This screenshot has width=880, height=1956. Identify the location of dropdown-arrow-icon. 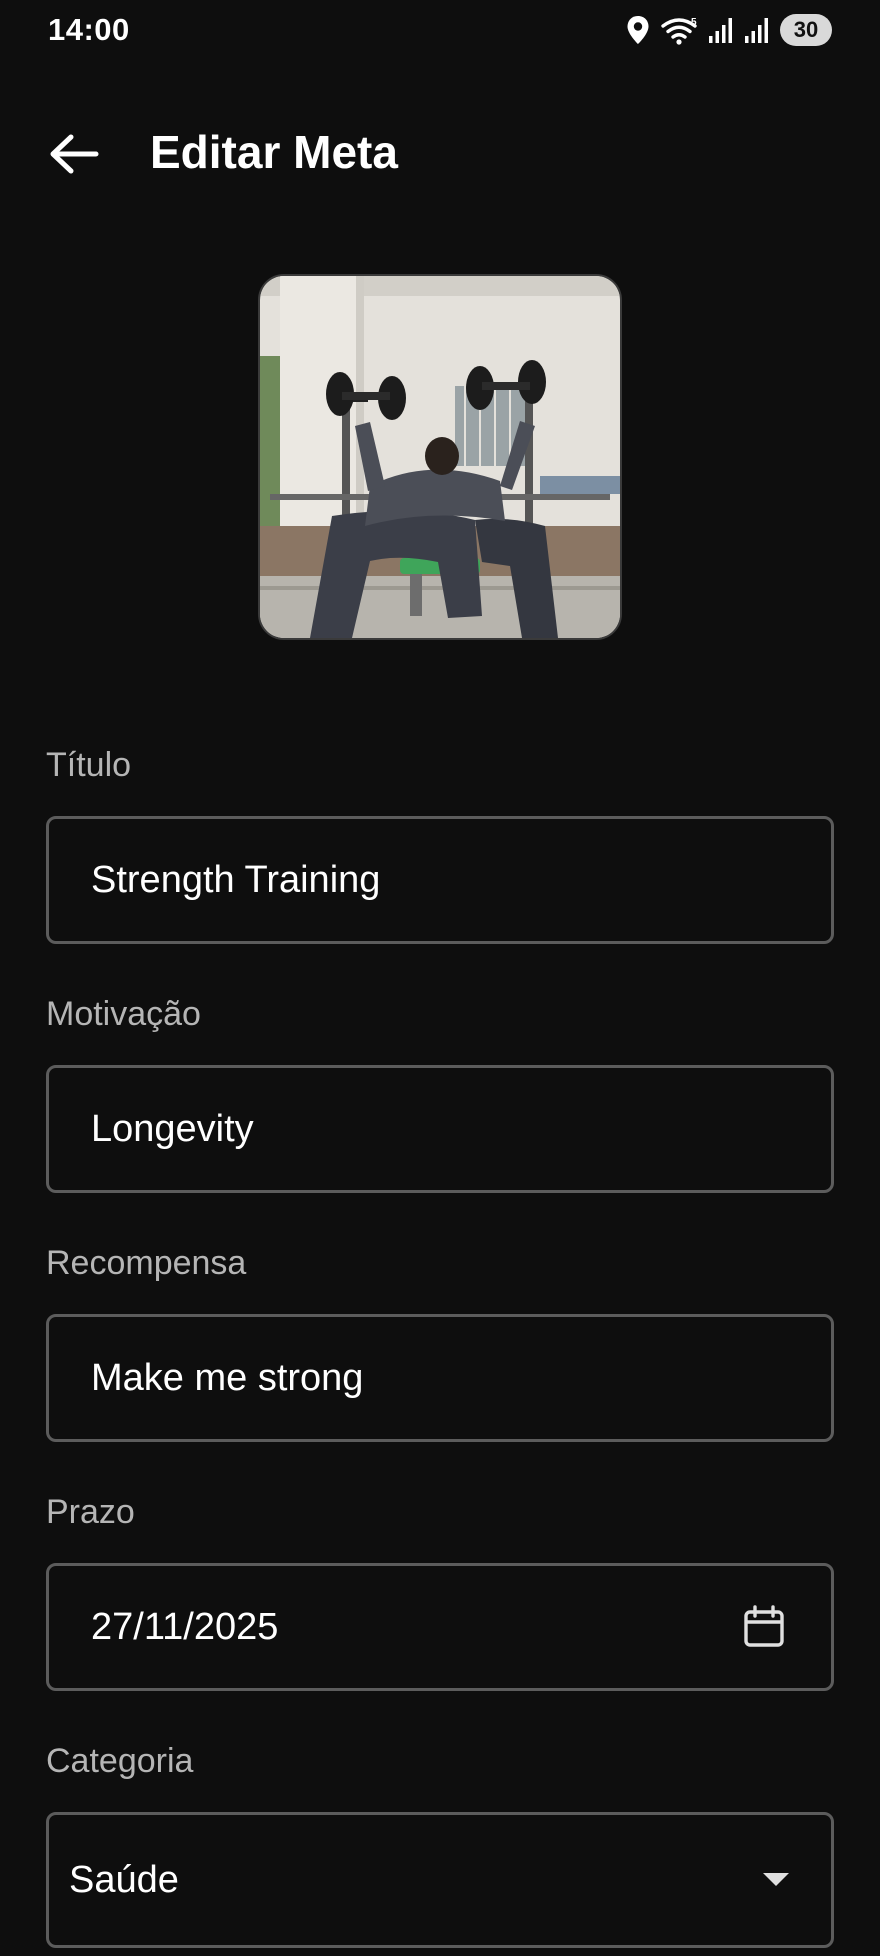
(776, 1879).